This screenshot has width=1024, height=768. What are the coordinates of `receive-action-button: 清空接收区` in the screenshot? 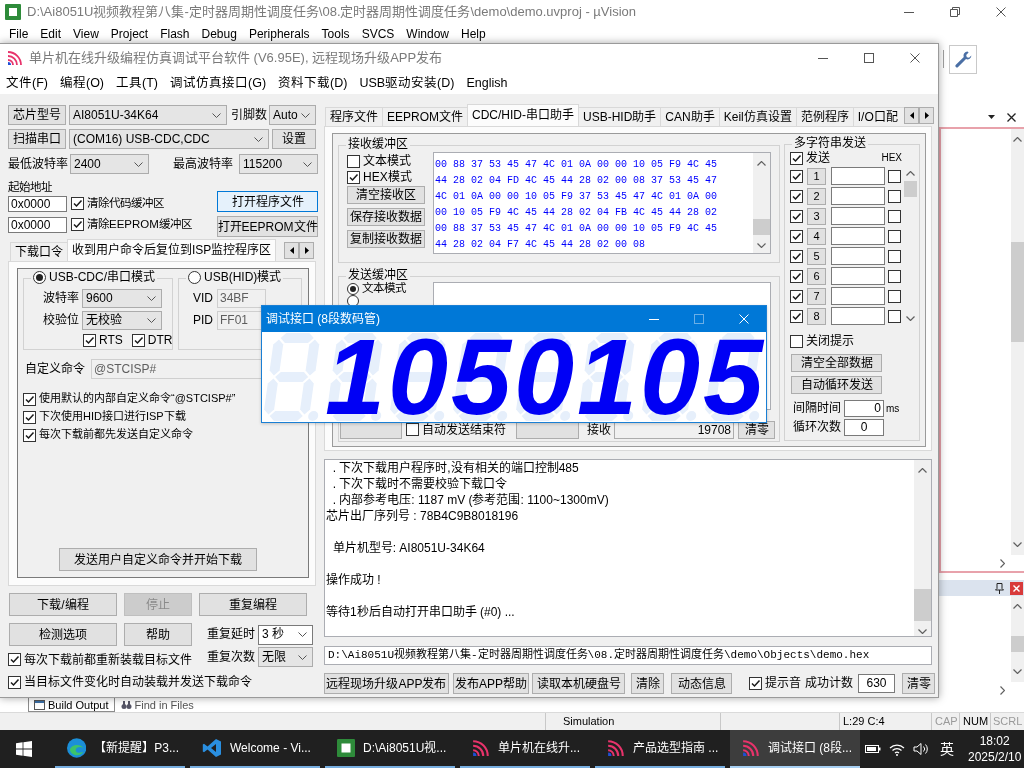 It's located at (386, 195).